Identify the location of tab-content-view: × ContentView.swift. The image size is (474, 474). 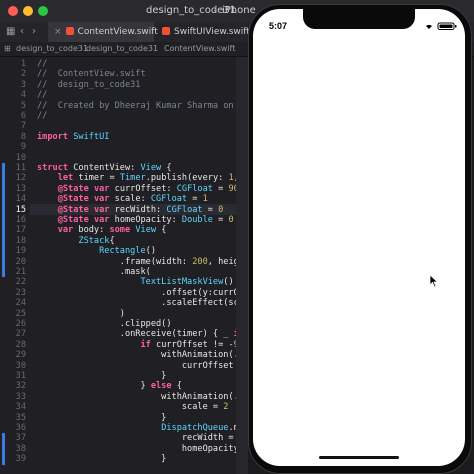
(103, 32).